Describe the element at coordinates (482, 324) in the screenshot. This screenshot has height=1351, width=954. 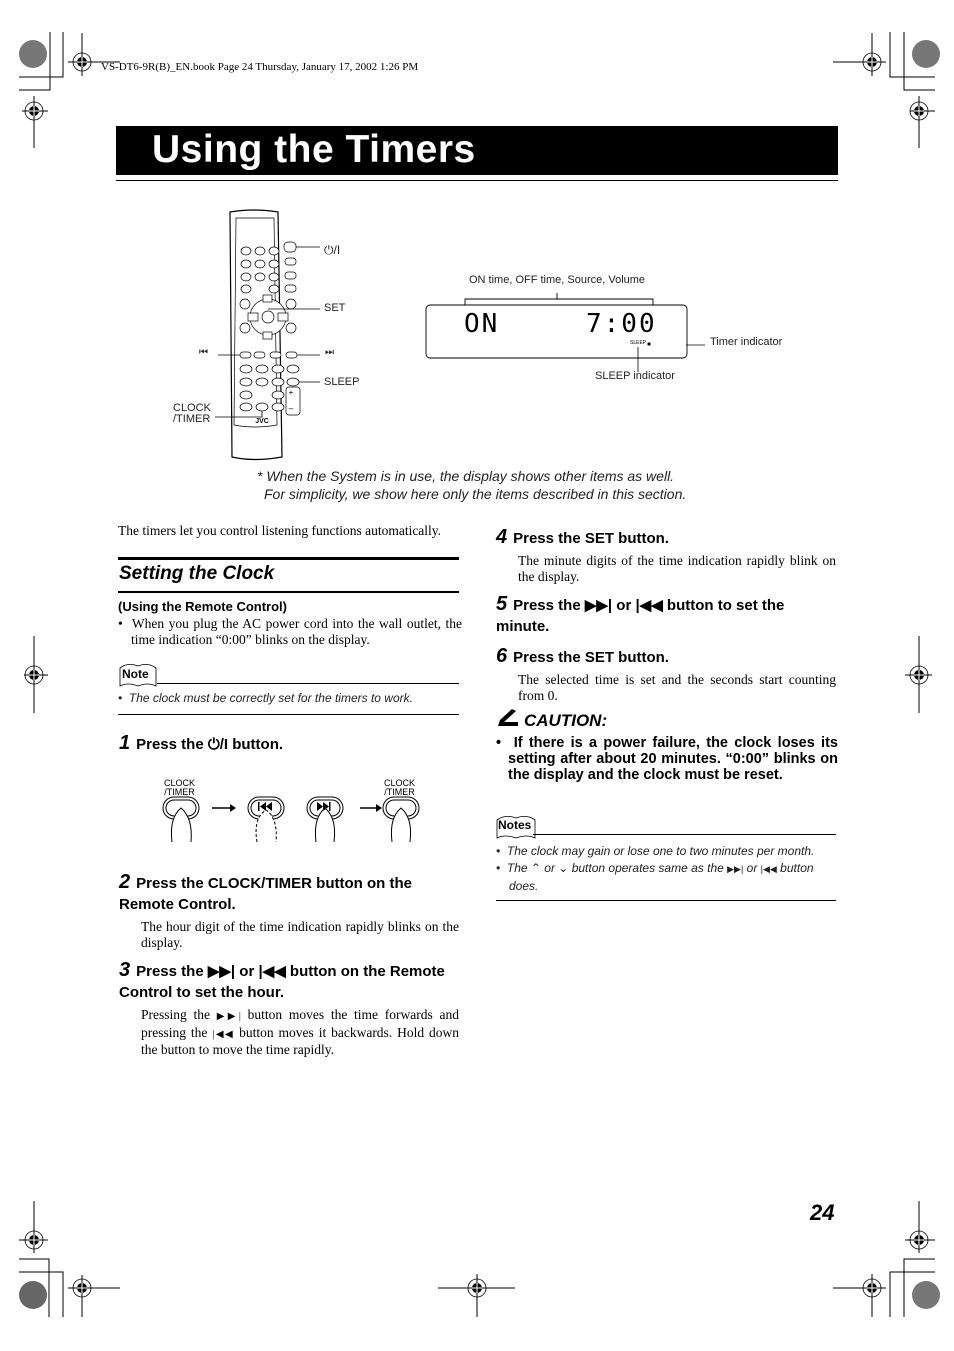
I see `display-left-text: ON` at that location.